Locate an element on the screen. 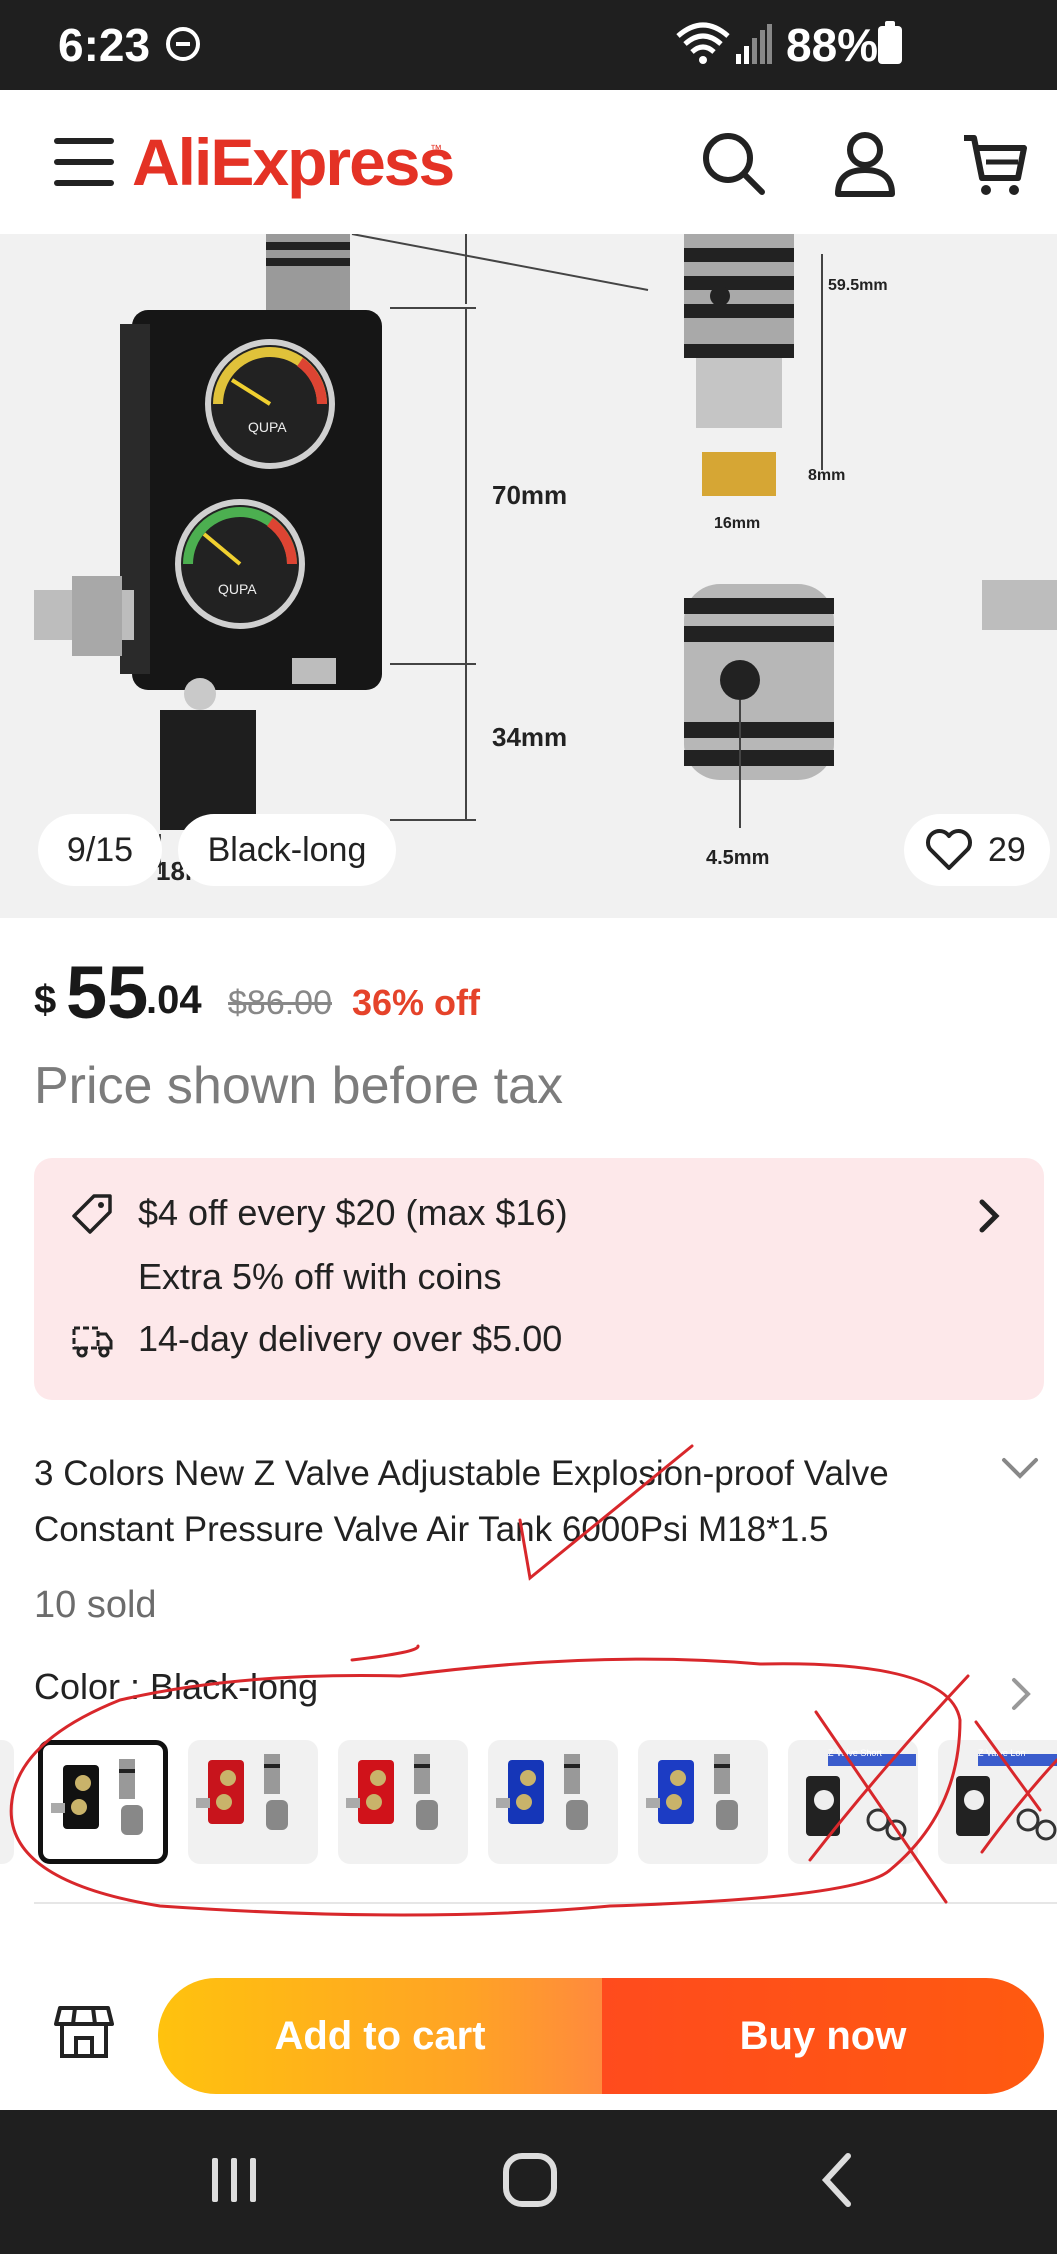 Image resolution: width=1057 pixels, height=2254 pixels. recent-apps-icon is located at coordinates (234, 2180).